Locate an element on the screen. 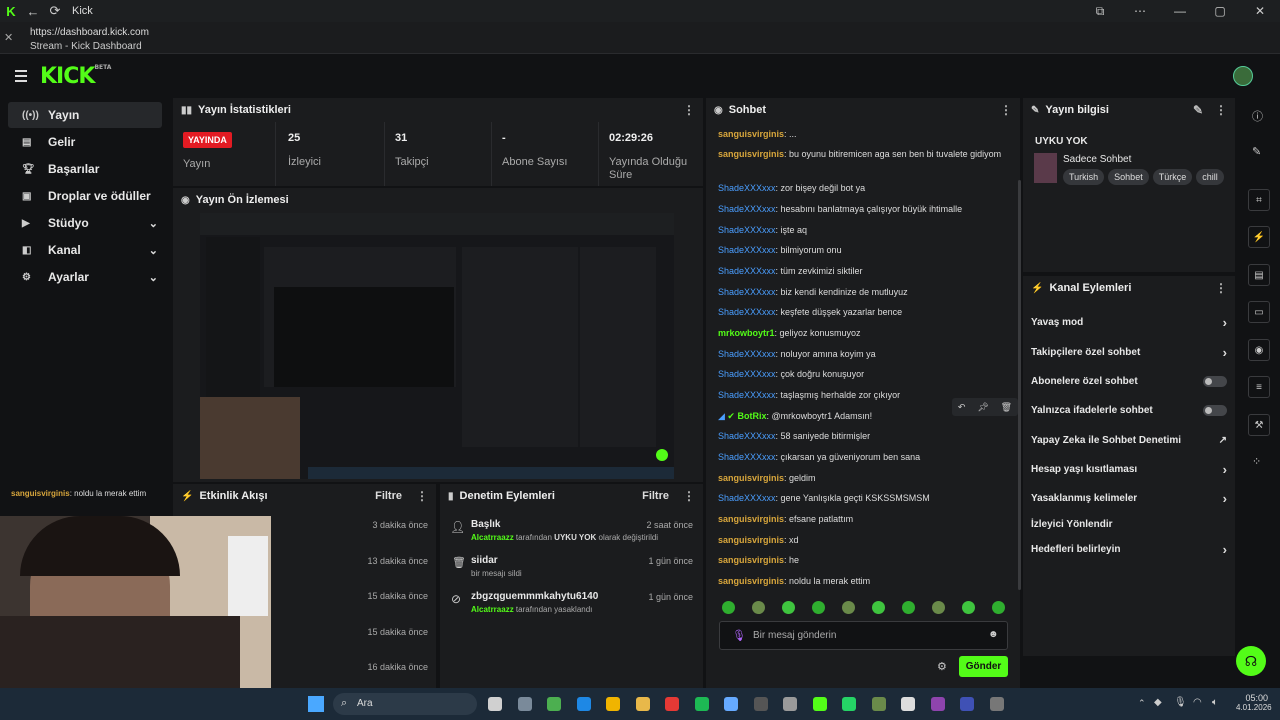 The height and width of the screenshot is (720, 1280). action-set-goals: Hedefleri belirleyin › is located at coordinates (1129, 549).